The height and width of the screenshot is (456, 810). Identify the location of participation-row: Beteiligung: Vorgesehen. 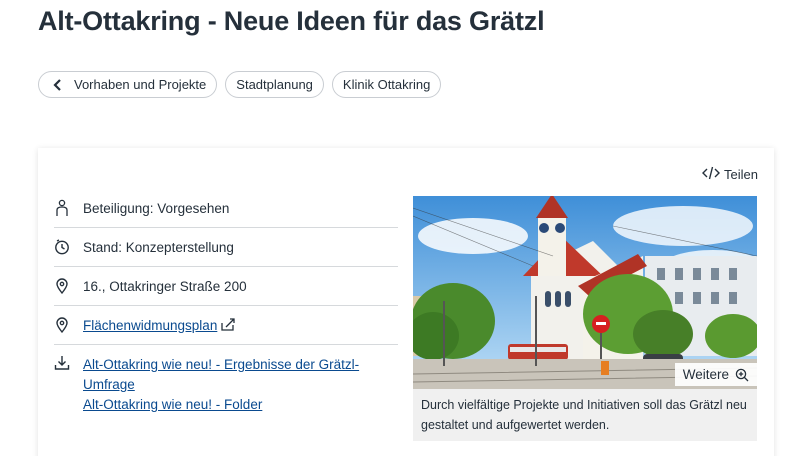
(226, 208).